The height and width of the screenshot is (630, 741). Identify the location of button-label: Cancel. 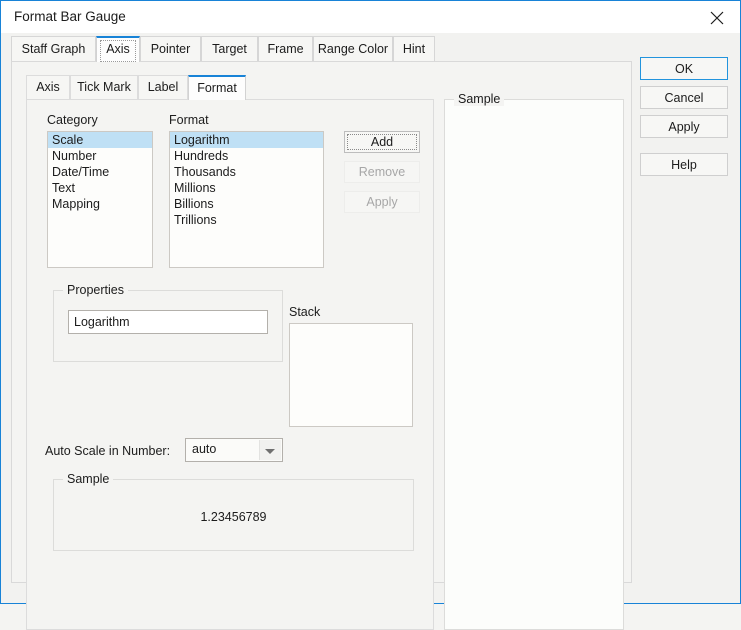
(684, 97).